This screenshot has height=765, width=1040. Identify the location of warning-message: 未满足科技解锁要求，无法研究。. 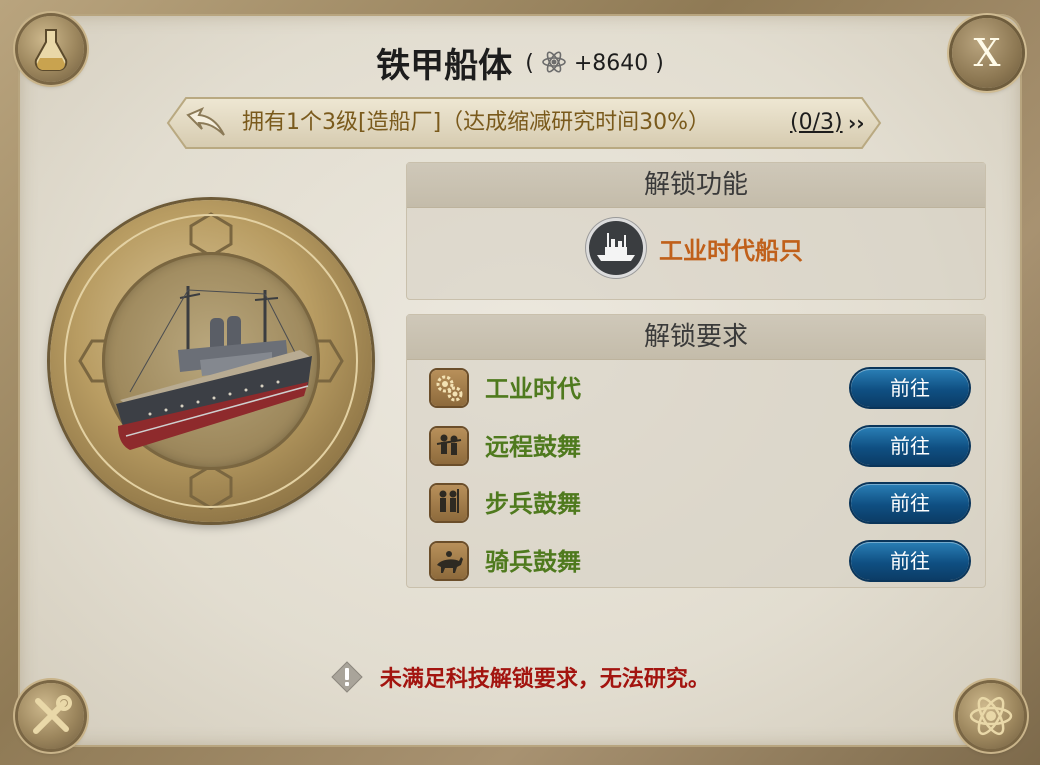
(520, 677).